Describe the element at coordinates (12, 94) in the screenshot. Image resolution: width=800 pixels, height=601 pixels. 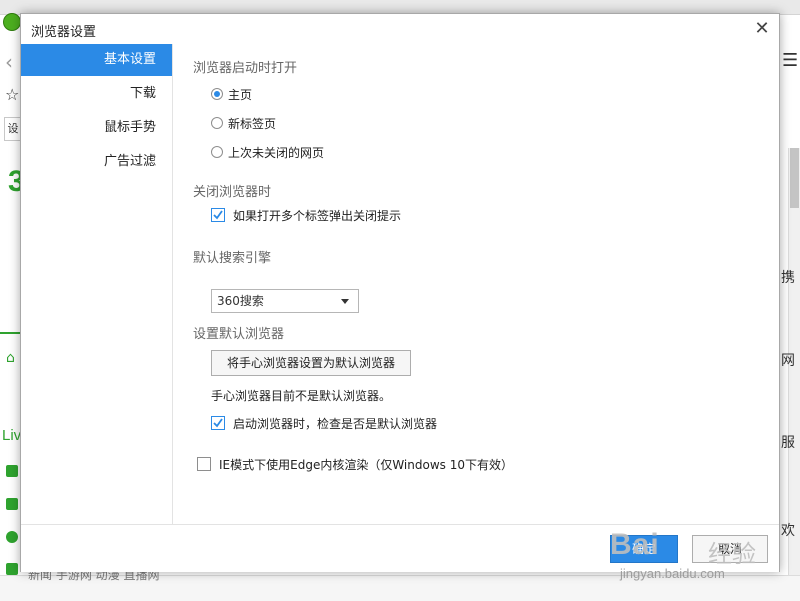
I see `favorite-star-icon: ☆` at that location.